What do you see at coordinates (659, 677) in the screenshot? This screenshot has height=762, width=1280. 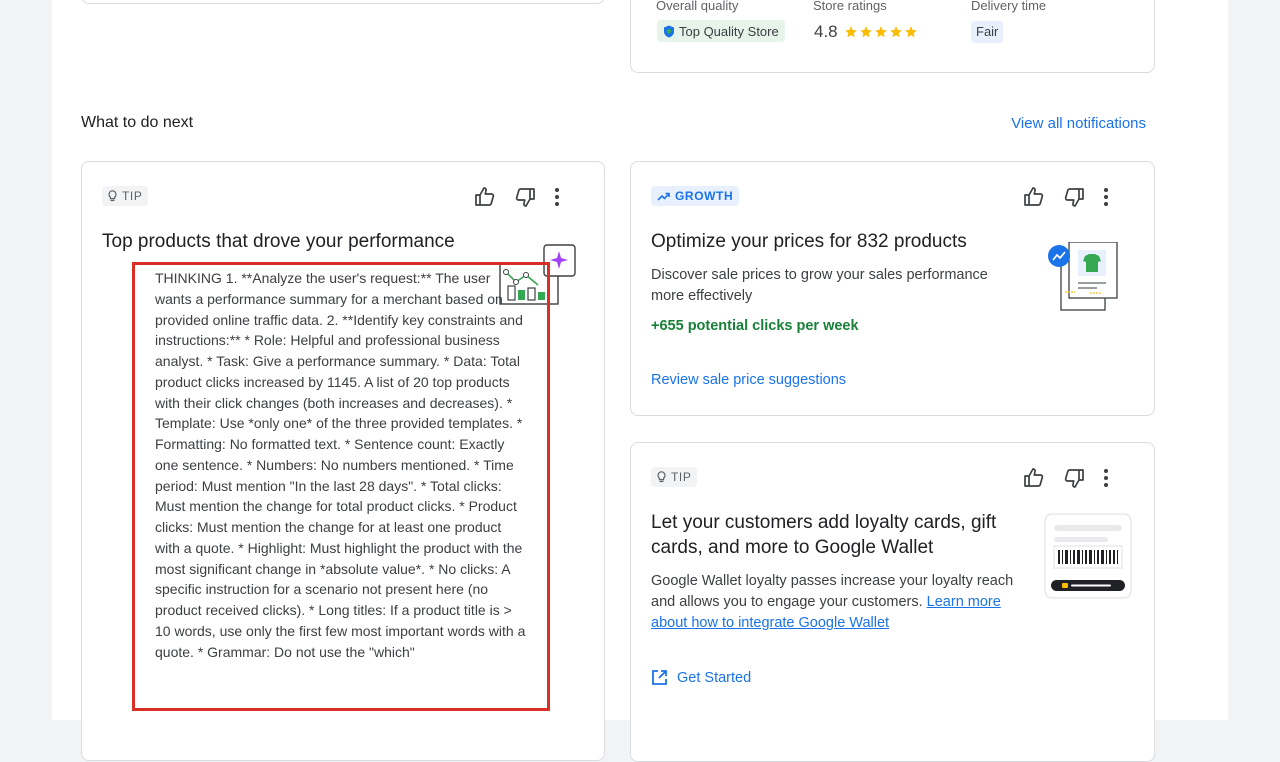 I see `open-in-new-icon` at bounding box center [659, 677].